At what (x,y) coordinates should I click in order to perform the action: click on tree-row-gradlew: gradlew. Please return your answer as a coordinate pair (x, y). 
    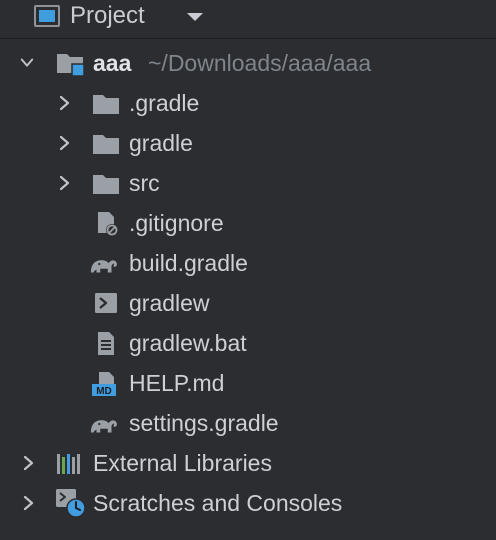
    Looking at the image, I should click on (248, 303).